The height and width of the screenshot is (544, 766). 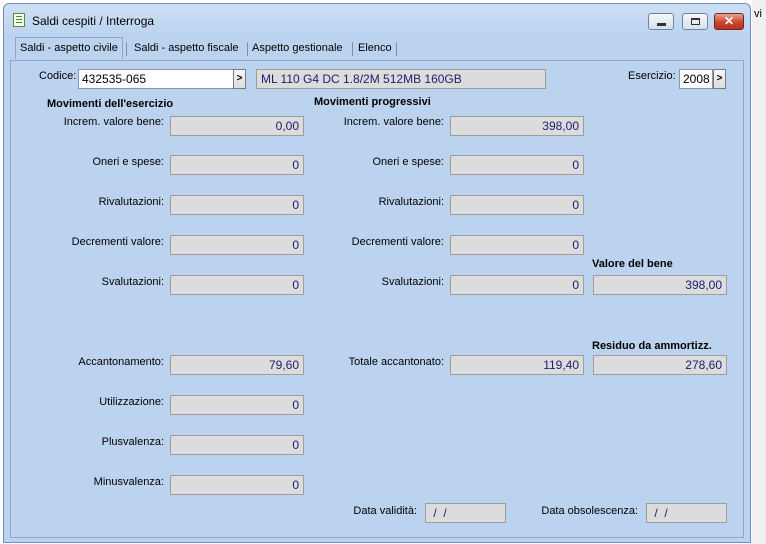 What do you see at coordinates (237, 285) in the screenshot?
I see `esercizio-svalutazioni-field: 0` at bounding box center [237, 285].